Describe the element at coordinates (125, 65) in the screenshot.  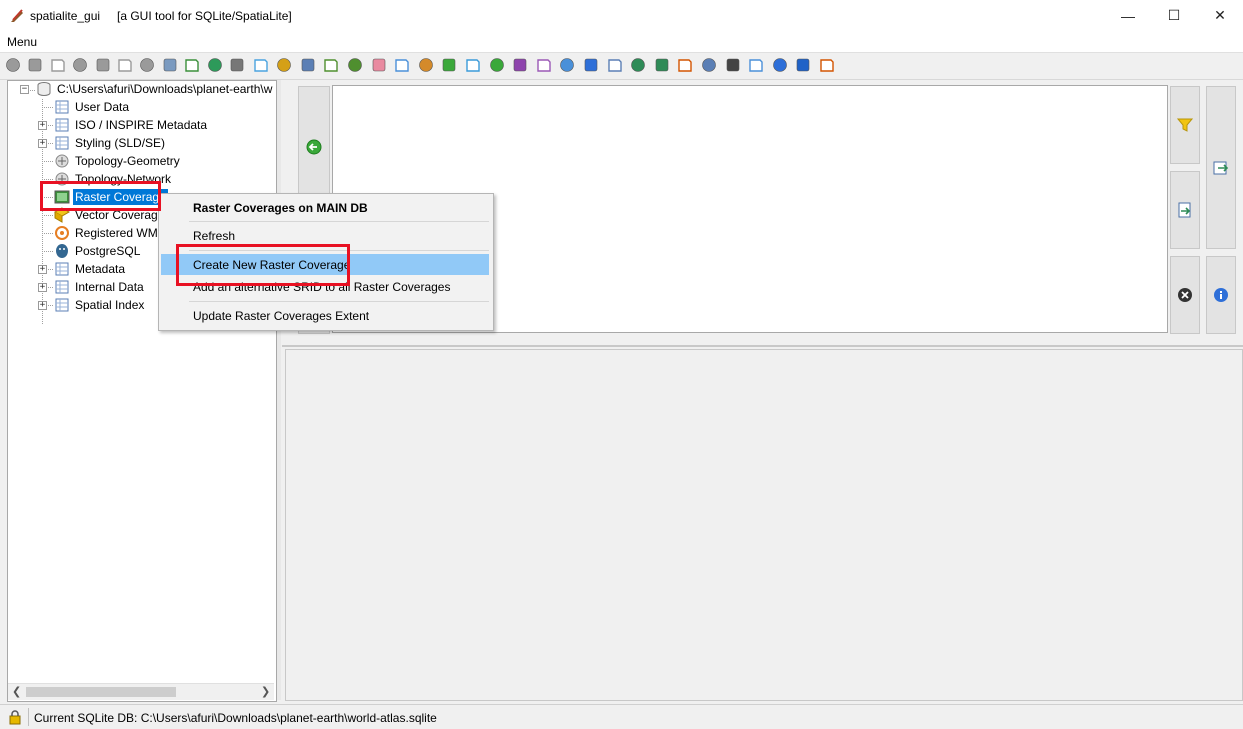
I see `toolbar-memory-db-save-icon` at that location.